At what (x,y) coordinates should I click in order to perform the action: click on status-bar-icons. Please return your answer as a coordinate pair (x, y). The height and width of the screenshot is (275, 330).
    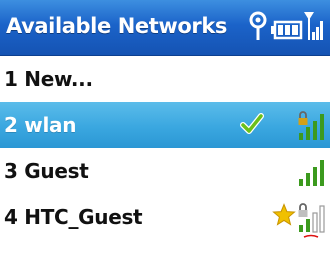
    Looking at the image, I should click on (287, 27).